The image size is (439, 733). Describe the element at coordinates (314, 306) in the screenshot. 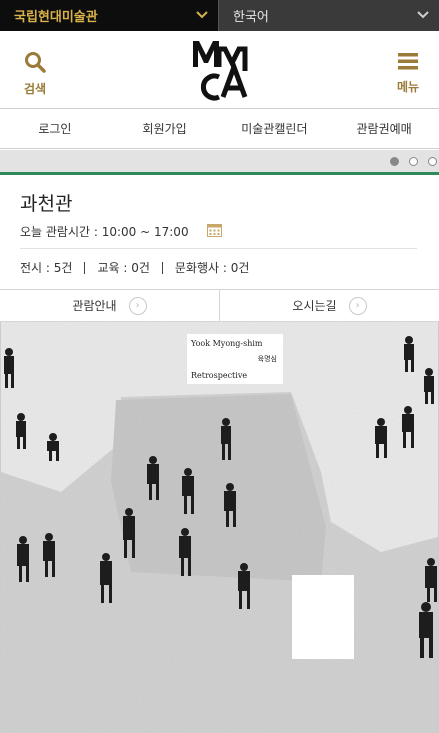

I see `directions-label: 오시는길` at that location.